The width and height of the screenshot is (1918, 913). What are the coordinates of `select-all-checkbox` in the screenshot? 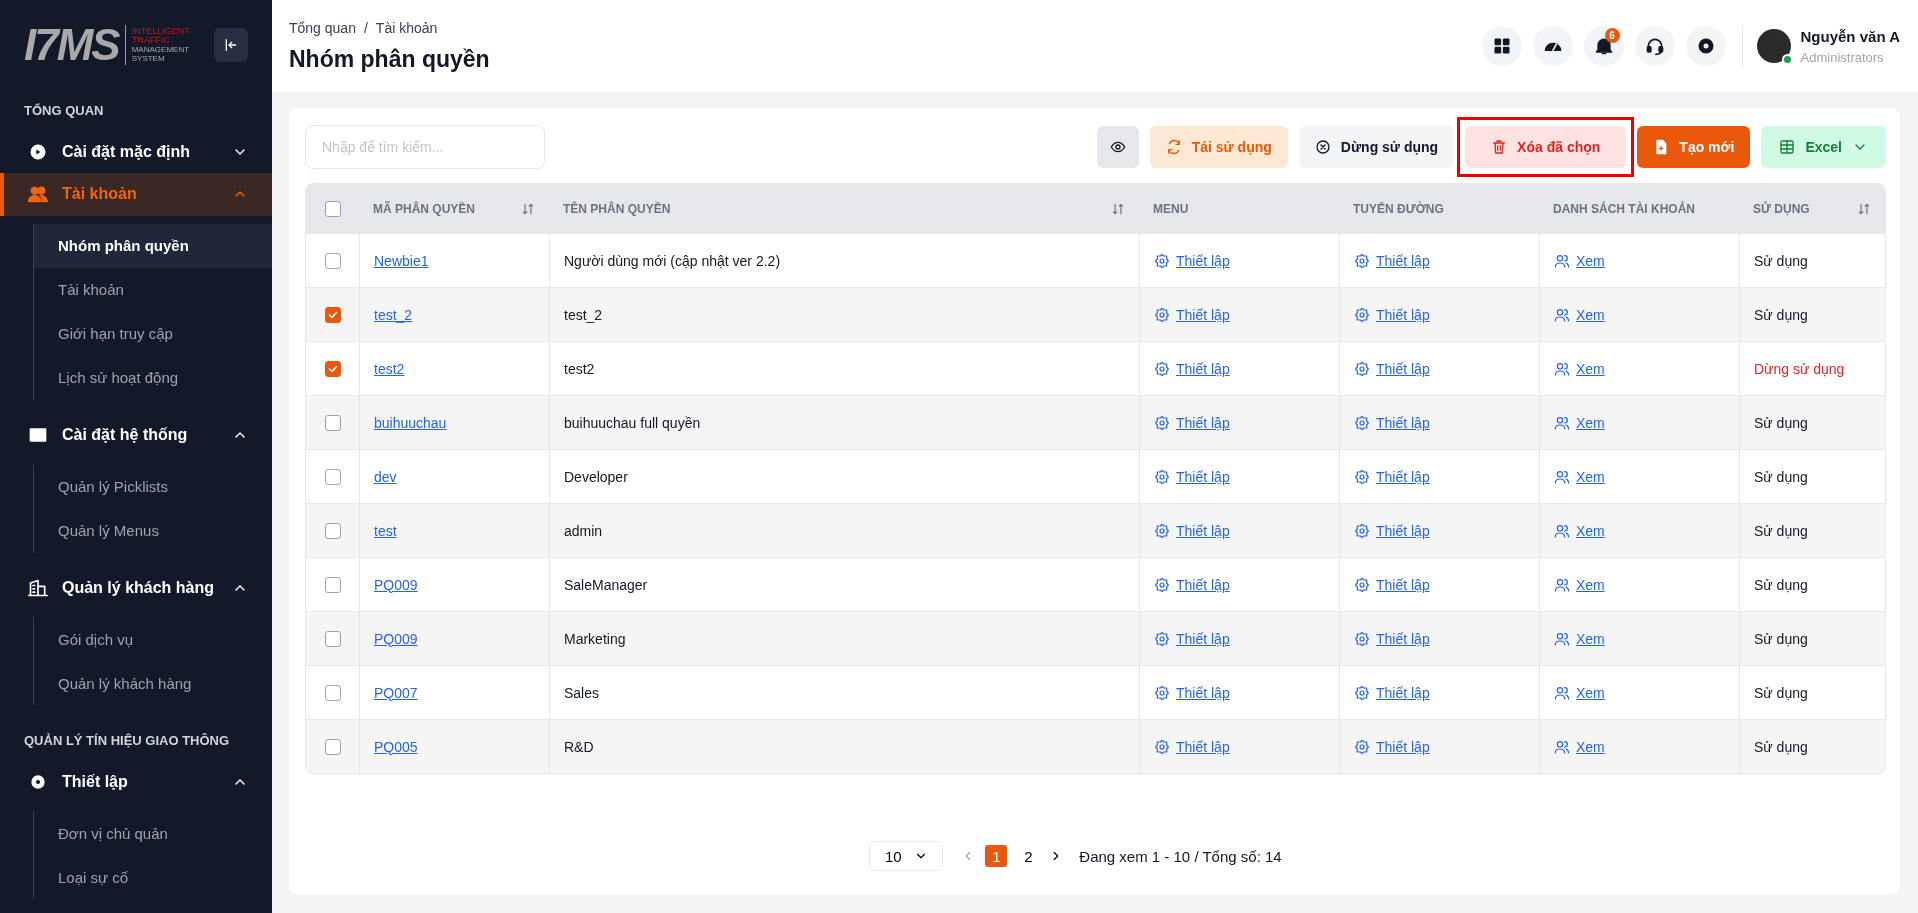 It's located at (332, 208).